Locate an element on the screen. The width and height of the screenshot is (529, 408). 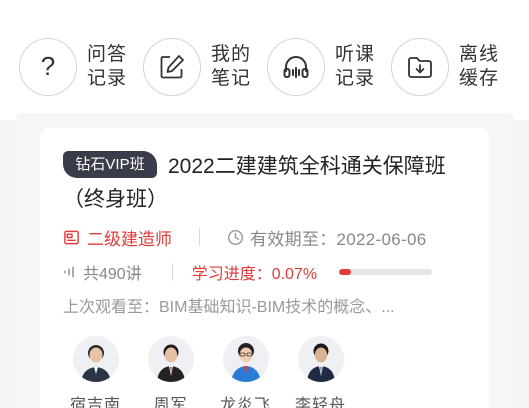
quick-action-offline-cache: 离线 缓存 is located at coordinates (445, 67).